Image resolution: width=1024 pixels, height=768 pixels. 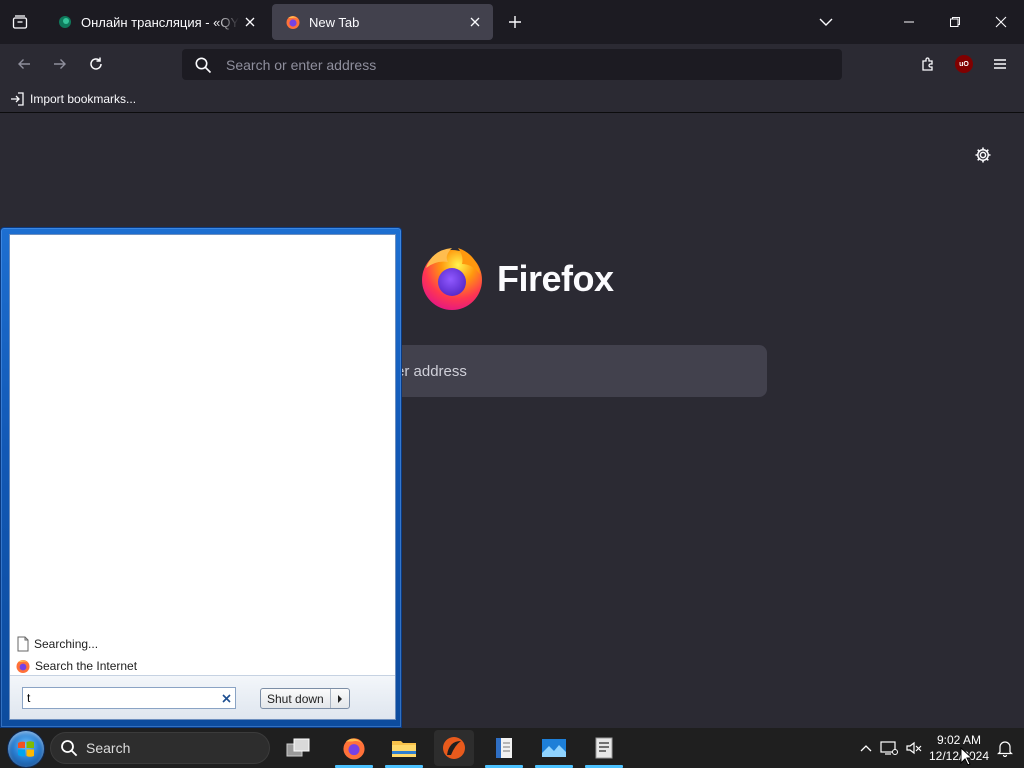 I want to click on shutdown-options-button, so click(x=340, y=698).